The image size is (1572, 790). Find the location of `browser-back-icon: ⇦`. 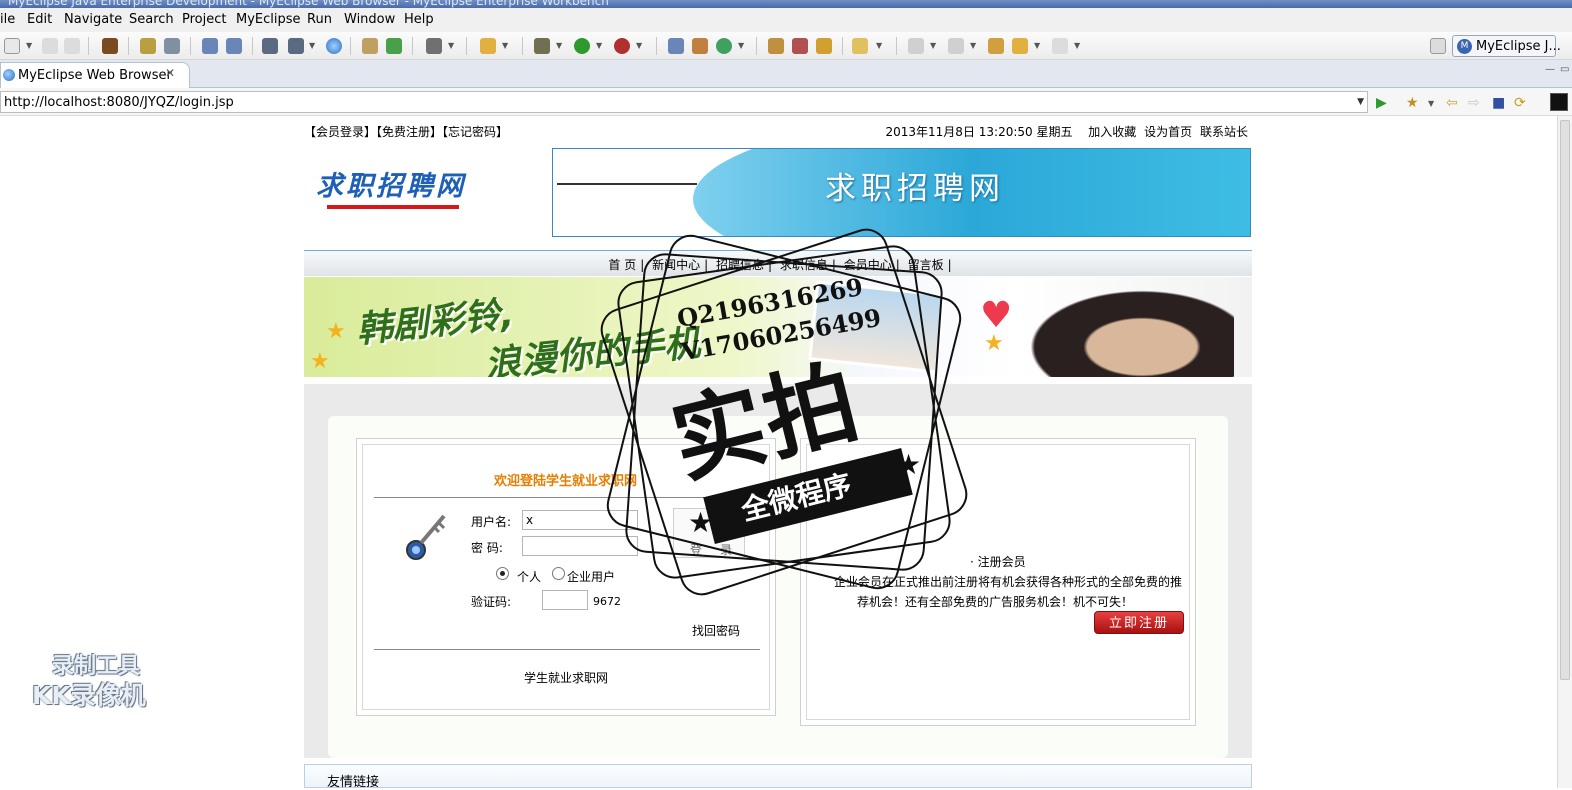

browser-back-icon: ⇦ is located at coordinates (1452, 103).